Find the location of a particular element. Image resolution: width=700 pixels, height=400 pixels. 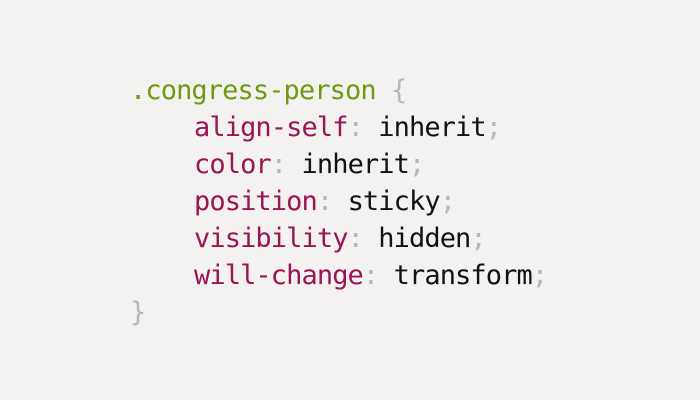

declaration-line: visibility: hidden; is located at coordinates (338, 238).